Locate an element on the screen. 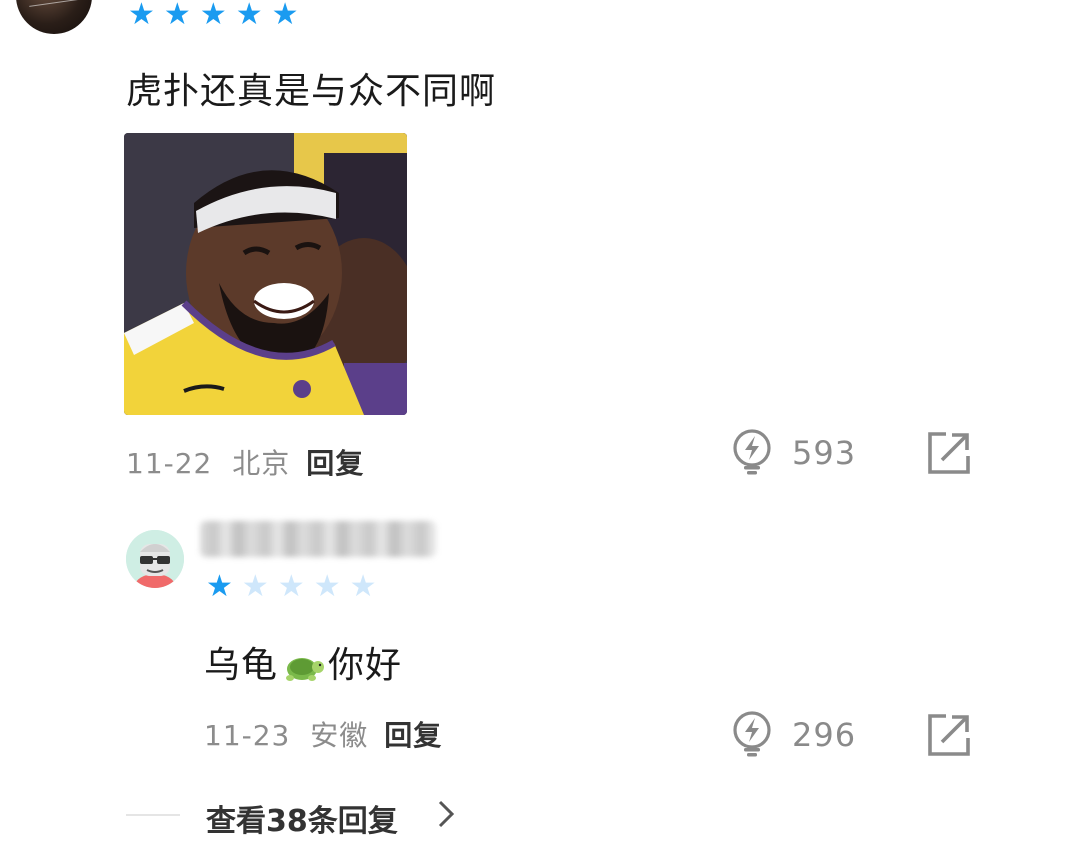 This screenshot has width=1080, height=846. comment-text: 乌龟 你好 is located at coordinates (303, 662).